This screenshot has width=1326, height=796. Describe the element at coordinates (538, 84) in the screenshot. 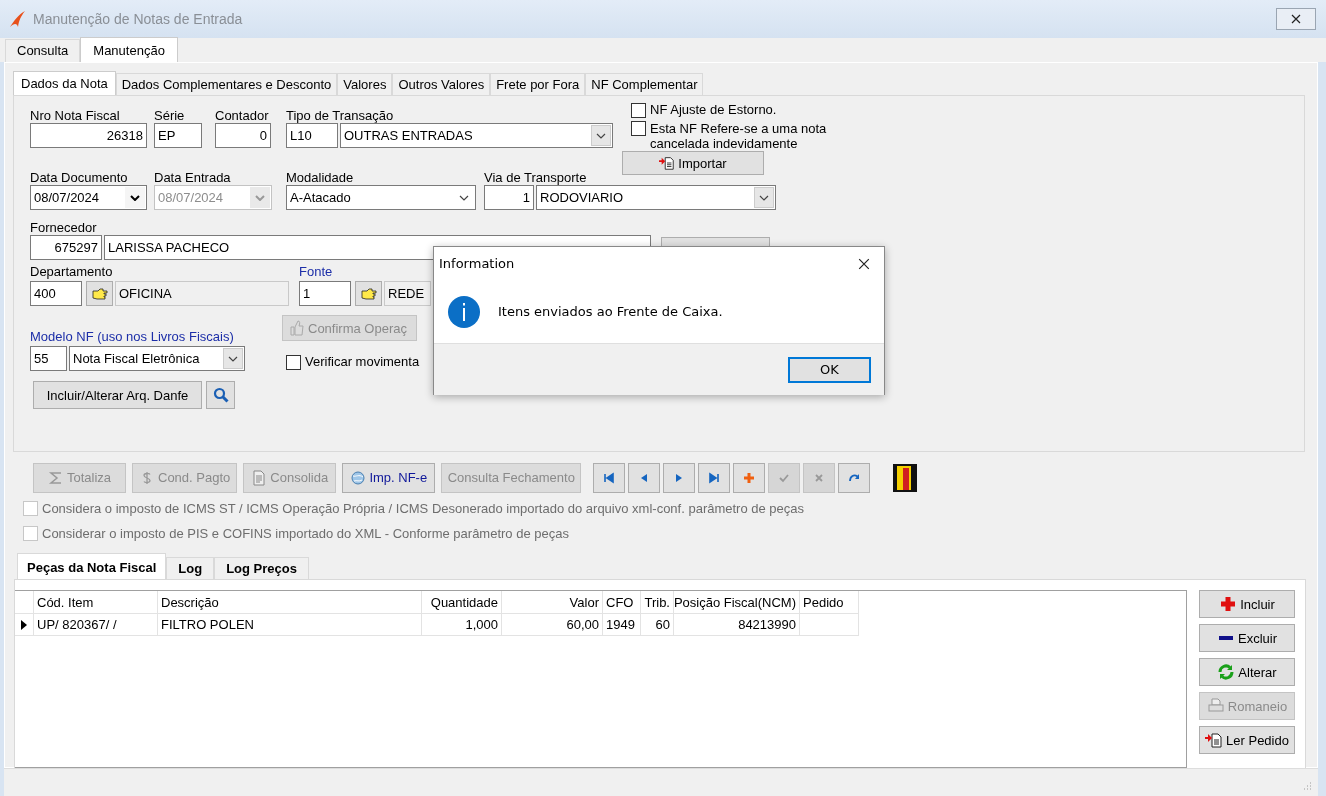

I see `tab: Frete por Fora` at that location.